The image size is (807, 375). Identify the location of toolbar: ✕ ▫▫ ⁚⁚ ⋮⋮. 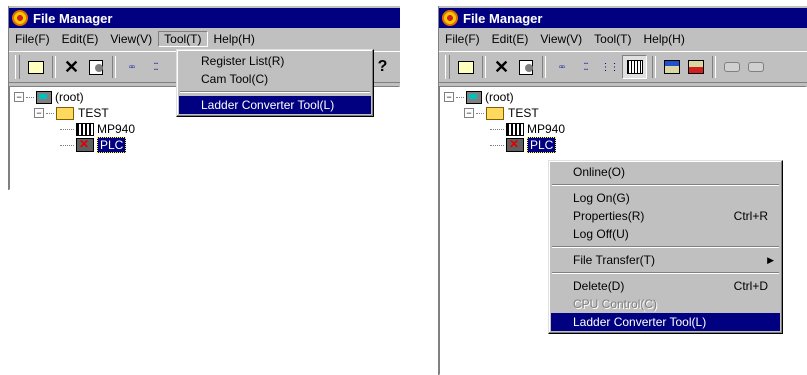
(623, 67).